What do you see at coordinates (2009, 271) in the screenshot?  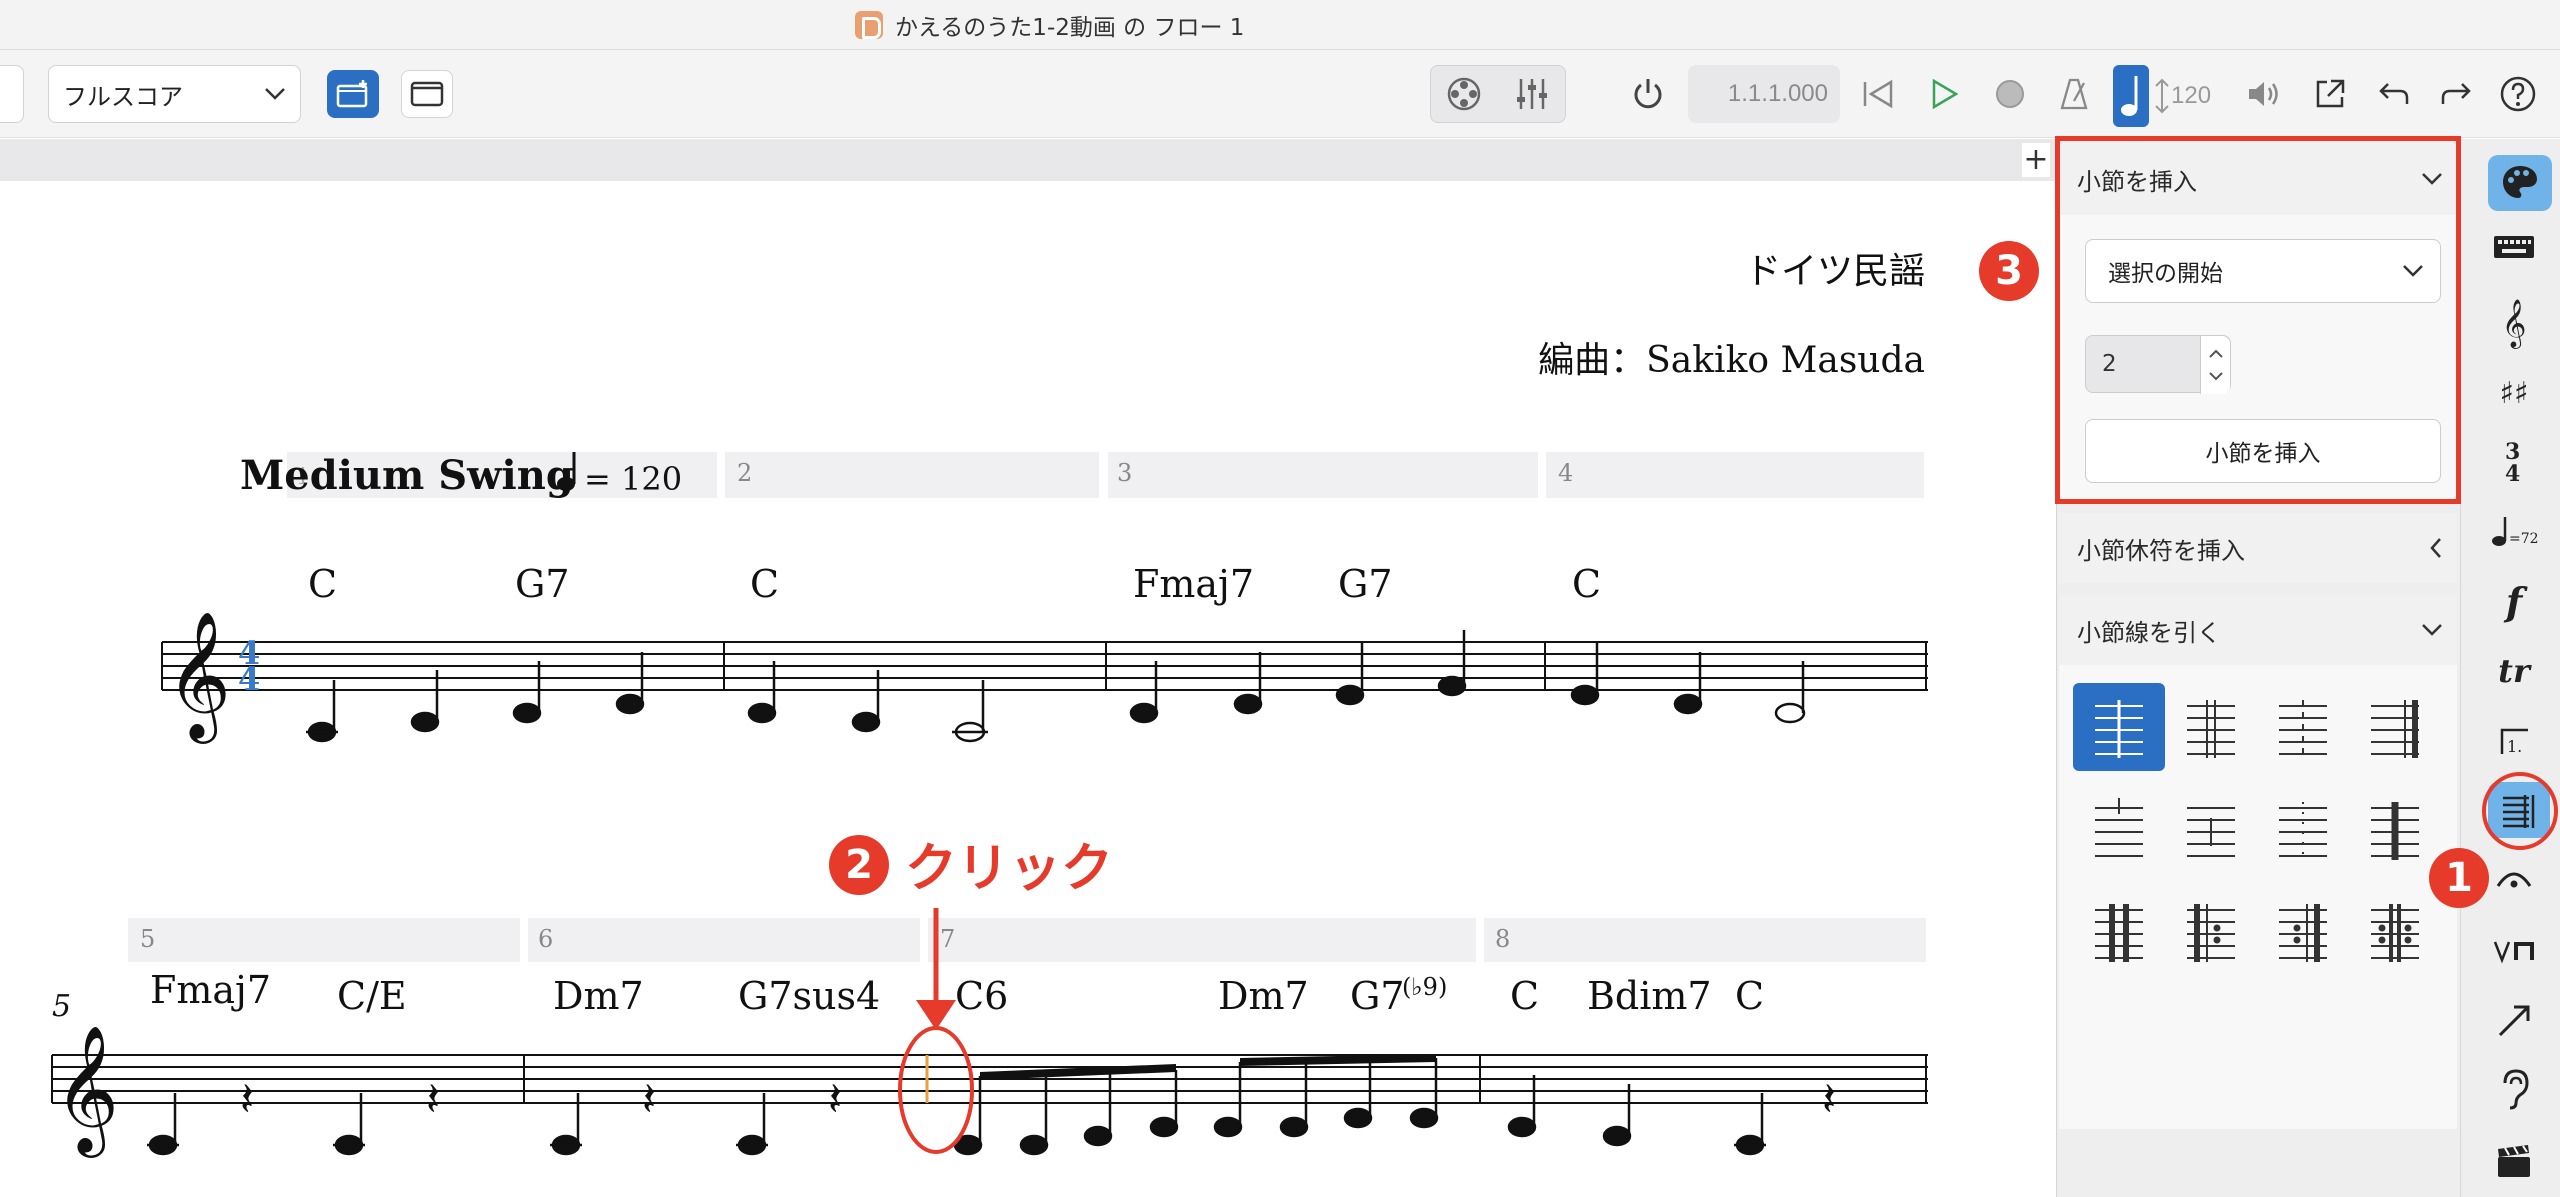 I see `step-badge-3: 3` at bounding box center [2009, 271].